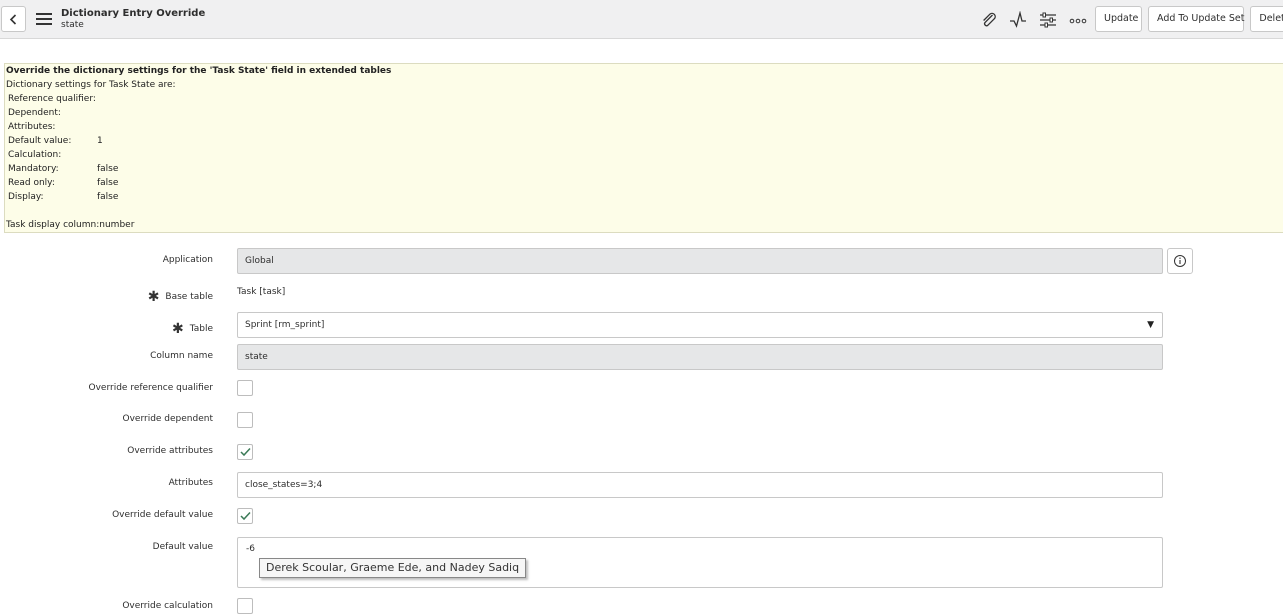 This screenshot has height=616, width=1283. What do you see at coordinates (133, 13) in the screenshot?
I see `form-title: Dictionary Entry Override` at bounding box center [133, 13].